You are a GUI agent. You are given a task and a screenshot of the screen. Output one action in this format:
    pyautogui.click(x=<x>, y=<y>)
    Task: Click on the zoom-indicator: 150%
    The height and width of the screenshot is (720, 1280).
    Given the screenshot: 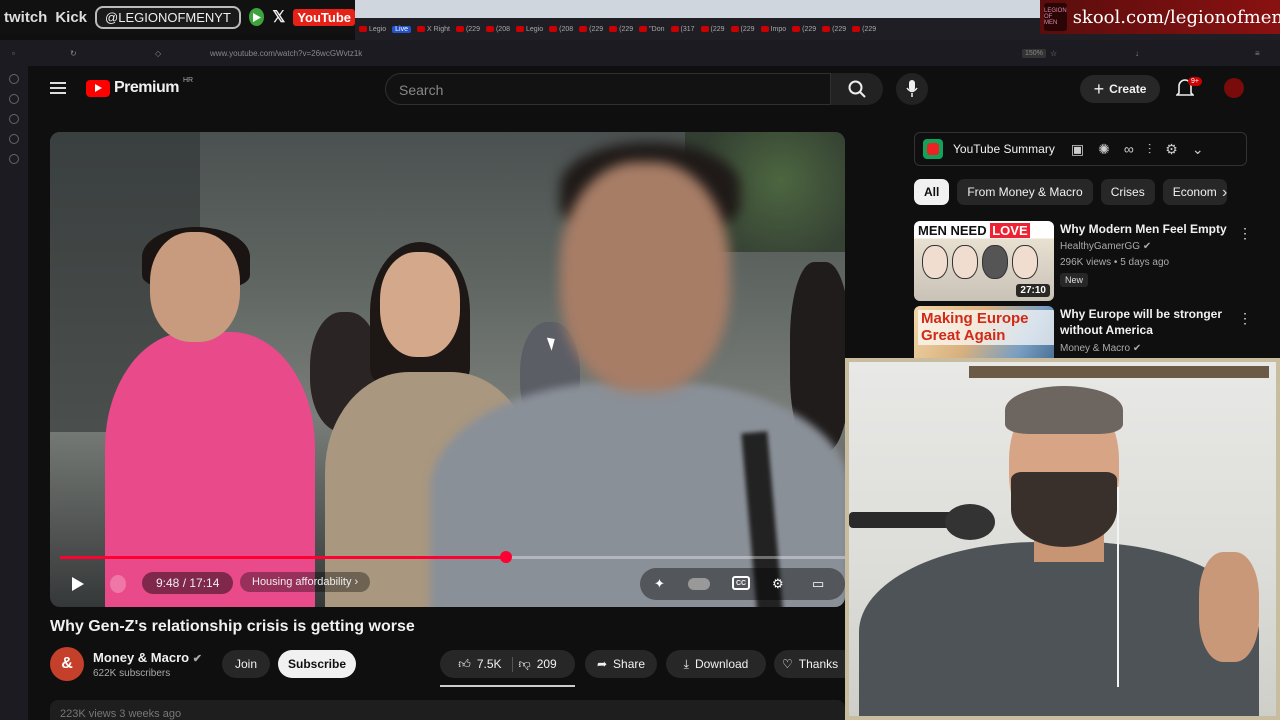 What is the action you would take?
    pyautogui.click(x=1034, y=53)
    